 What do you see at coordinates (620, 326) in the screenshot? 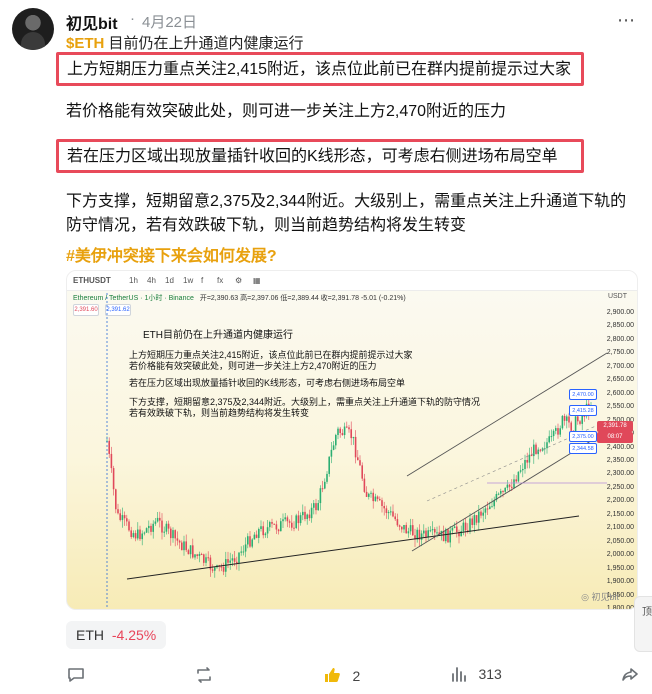
I see `price-axis-tick: 2,850.00` at bounding box center [620, 326].